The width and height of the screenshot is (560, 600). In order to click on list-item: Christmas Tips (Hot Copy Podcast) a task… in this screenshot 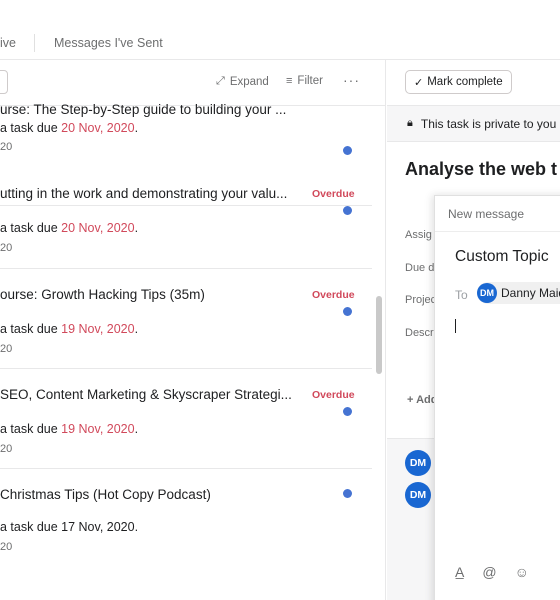, I will do `click(186, 519)`.